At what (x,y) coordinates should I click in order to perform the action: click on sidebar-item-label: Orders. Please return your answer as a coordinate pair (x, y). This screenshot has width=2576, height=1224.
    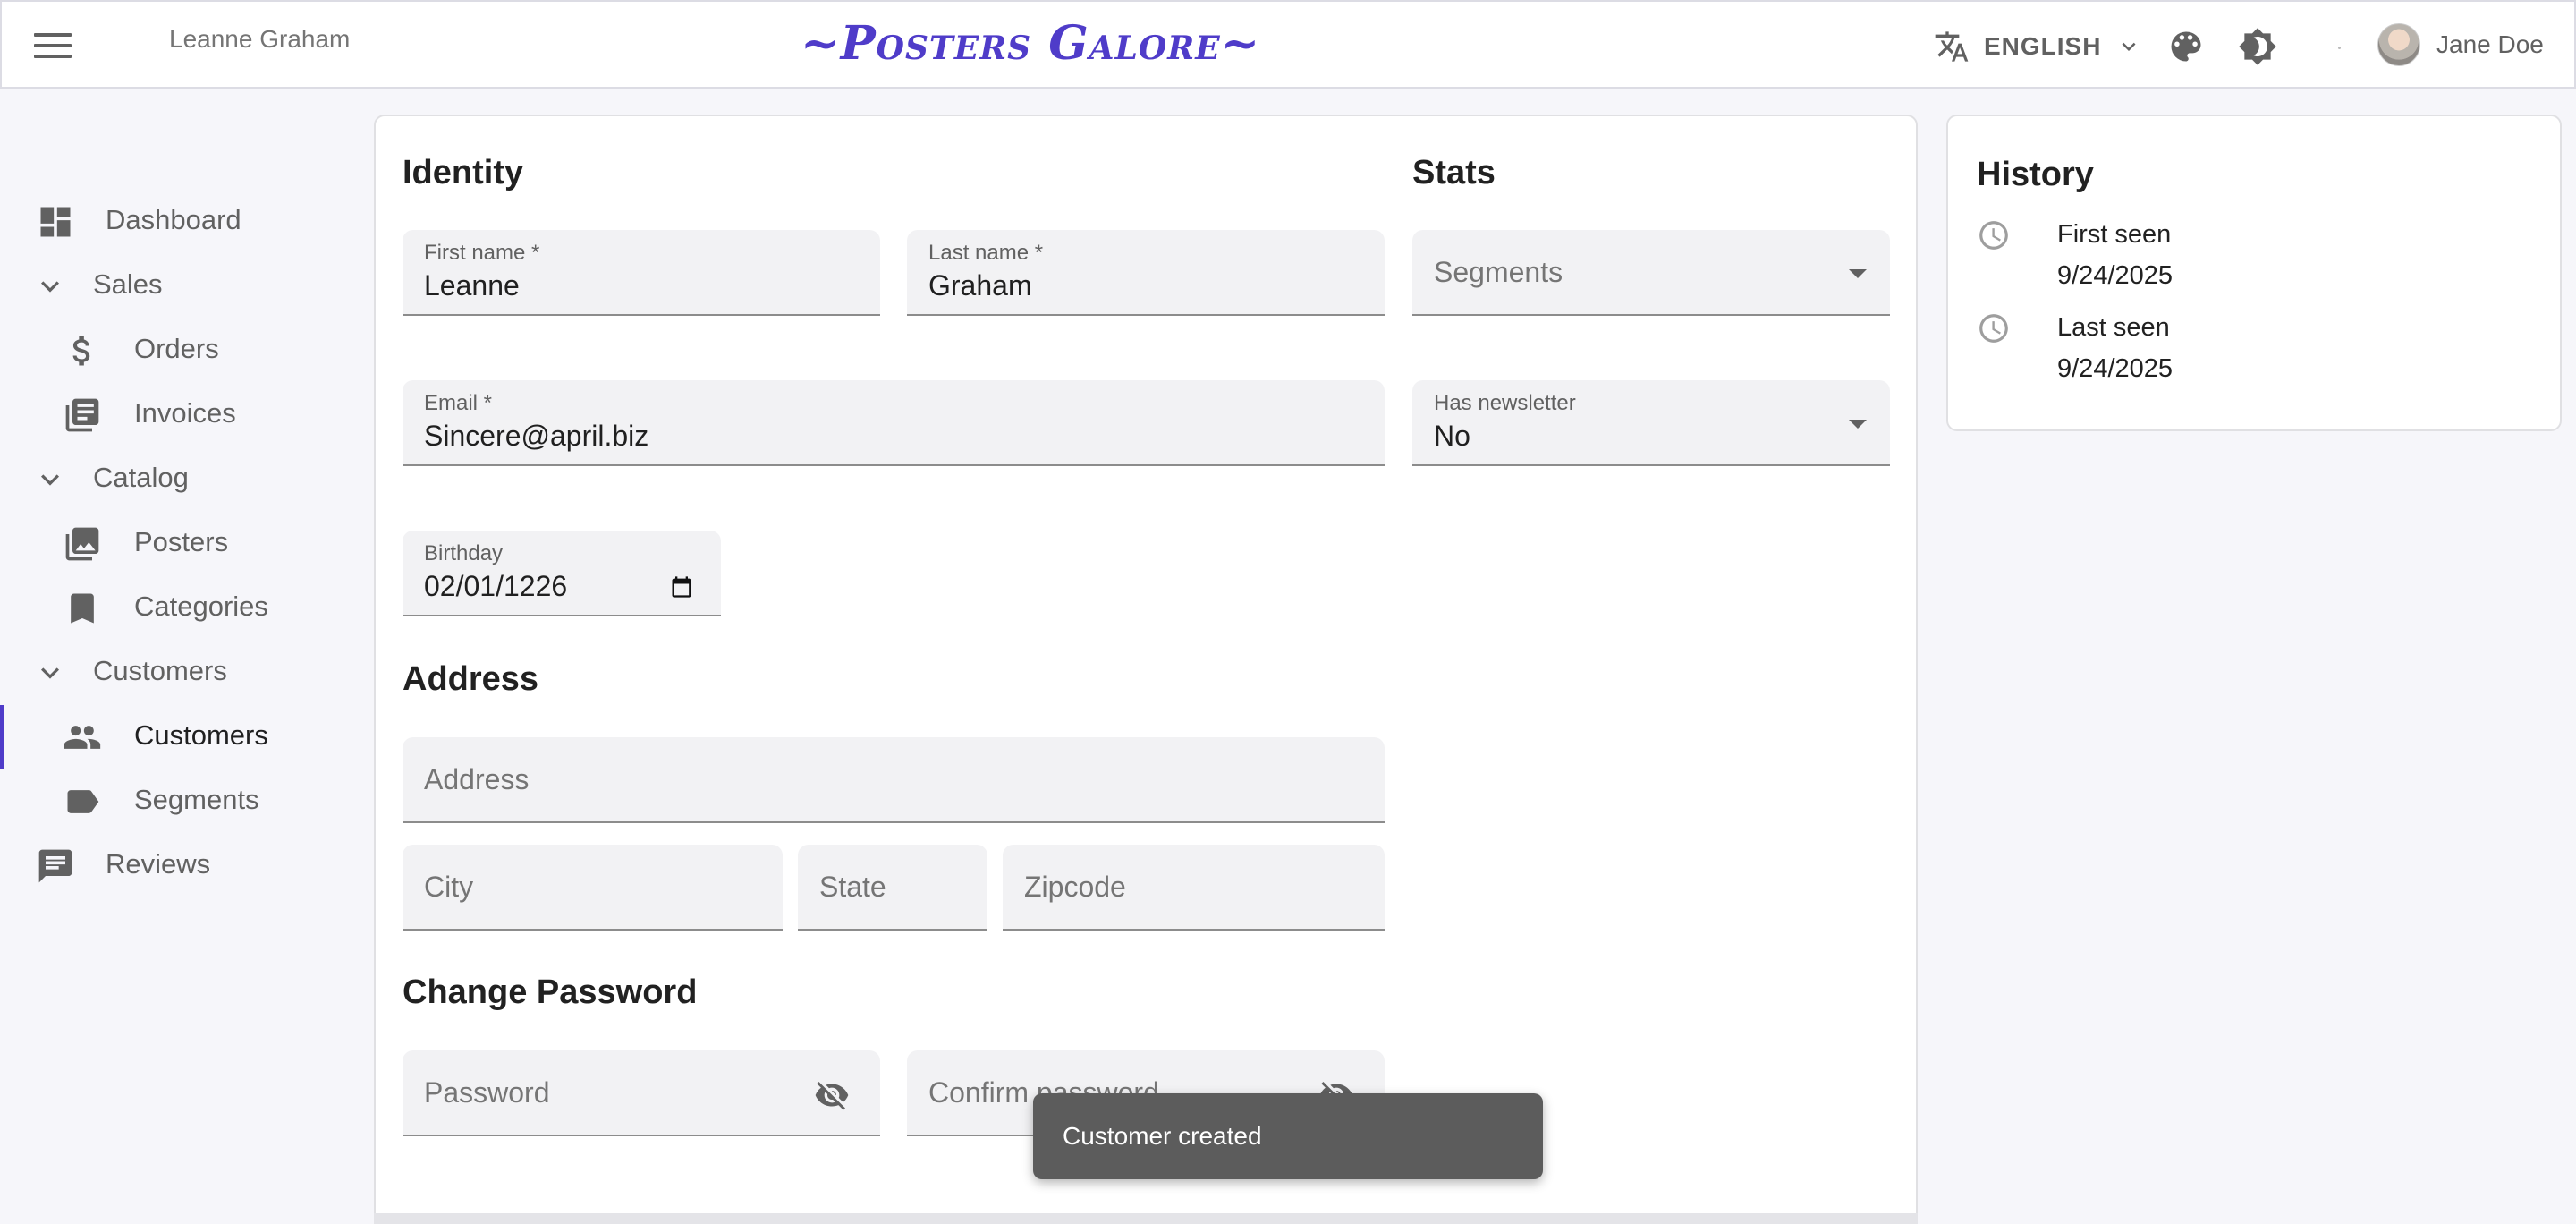
    Looking at the image, I should click on (176, 348).